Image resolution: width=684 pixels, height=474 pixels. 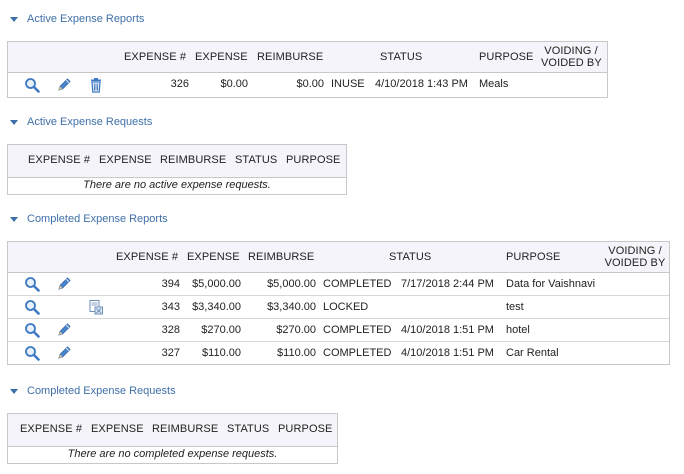 I want to click on empty-message: There are no active expense requests., so click(x=177, y=185).